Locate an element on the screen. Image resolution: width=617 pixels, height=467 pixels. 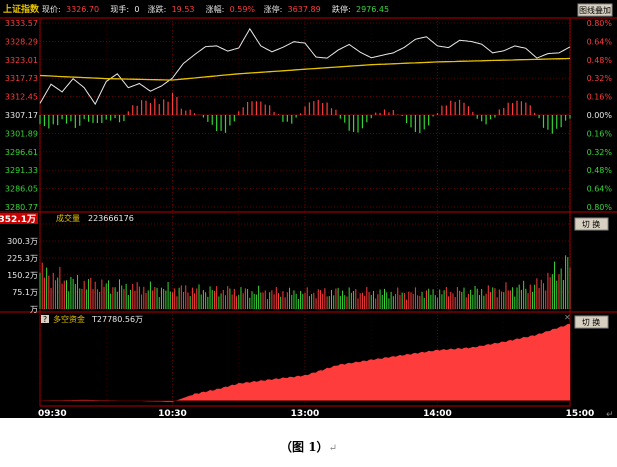
quote-label-4: 涨停: is located at coordinates (273, 9).